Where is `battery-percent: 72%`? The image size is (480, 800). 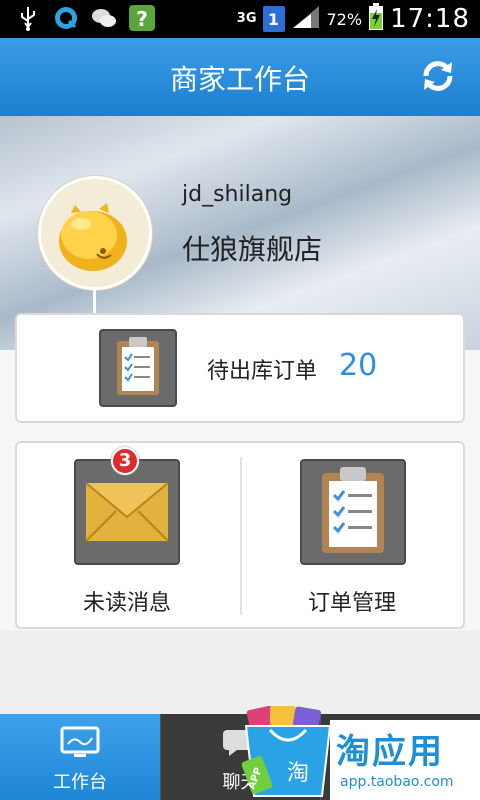 battery-percent: 72% is located at coordinates (344, 19).